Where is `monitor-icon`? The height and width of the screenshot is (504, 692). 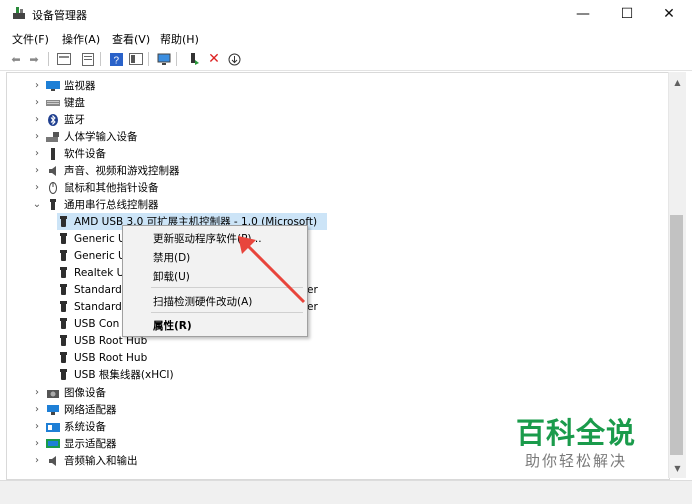 monitor-icon is located at coordinates (53, 85).